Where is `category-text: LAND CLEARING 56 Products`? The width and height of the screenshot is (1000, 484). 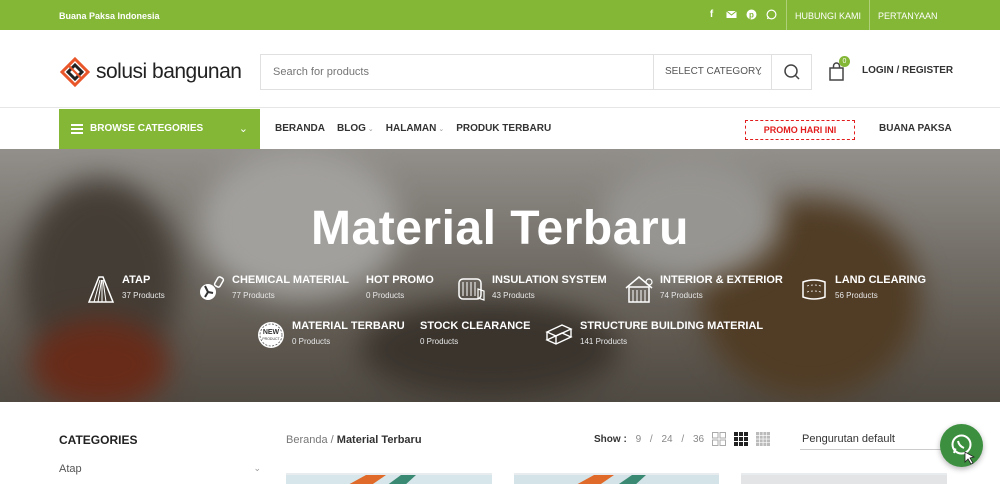
category-text: LAND CLEARING 56 Products is located at coordinates (880, 287).